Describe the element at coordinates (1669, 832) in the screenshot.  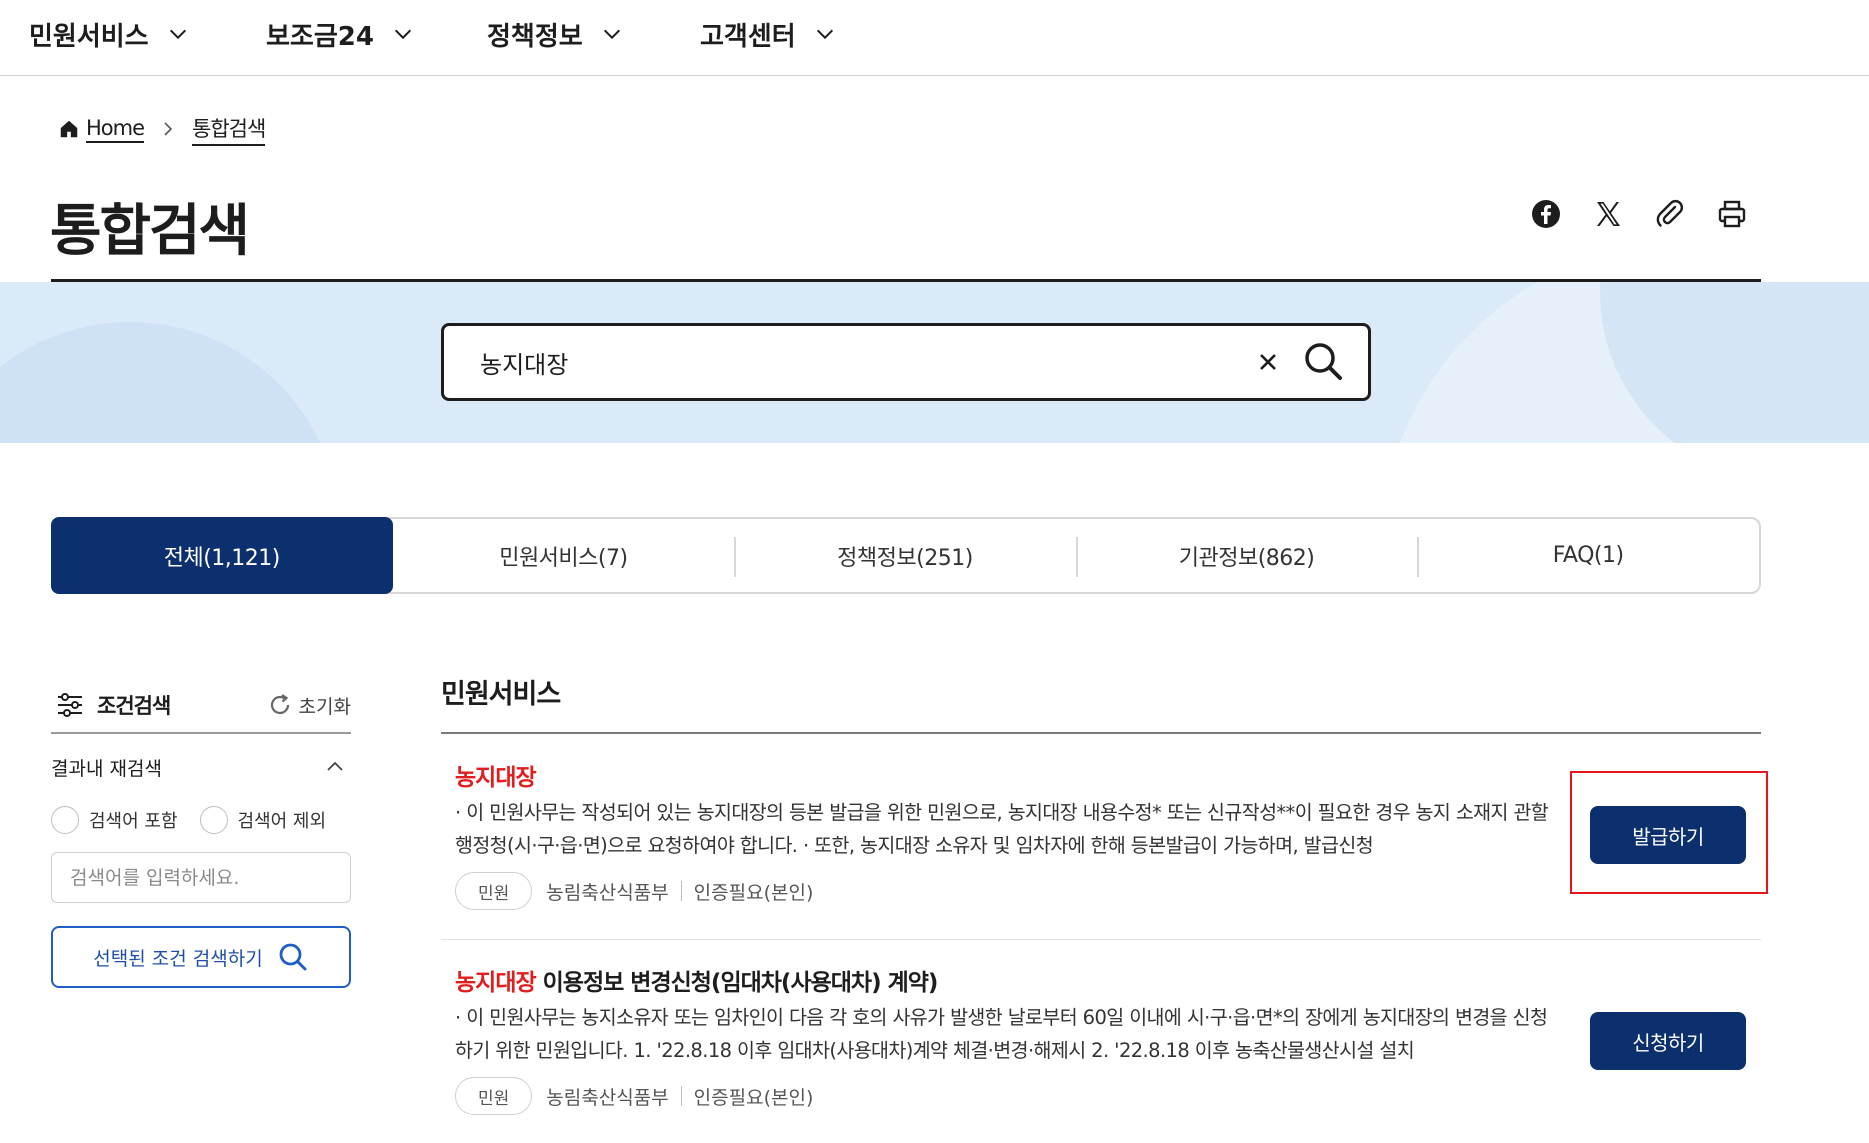
I see `highlight-box` at that location.